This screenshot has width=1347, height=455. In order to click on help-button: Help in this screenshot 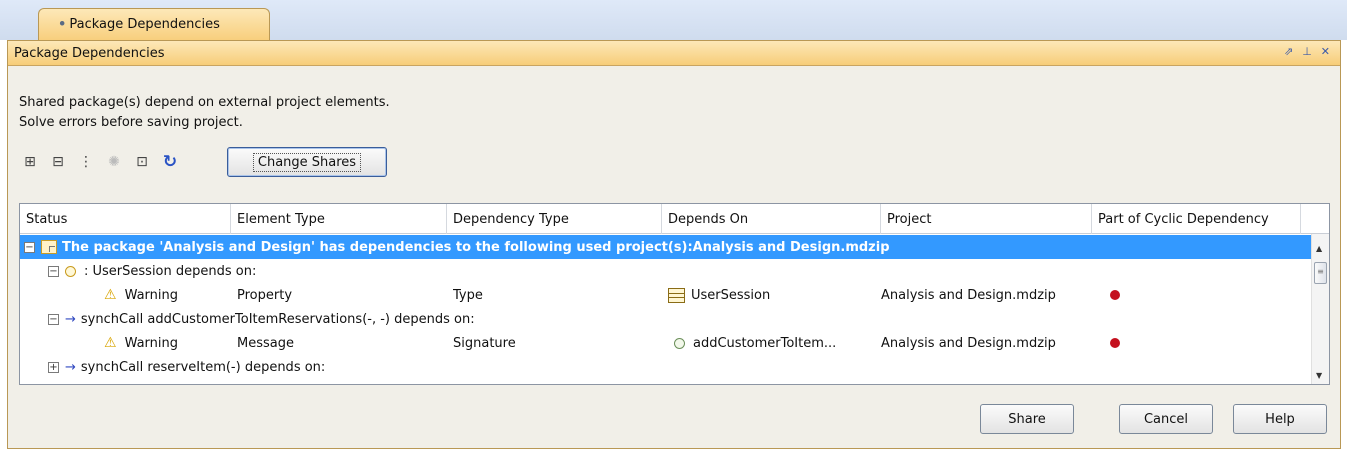, I will do `click(1280, 419)`.